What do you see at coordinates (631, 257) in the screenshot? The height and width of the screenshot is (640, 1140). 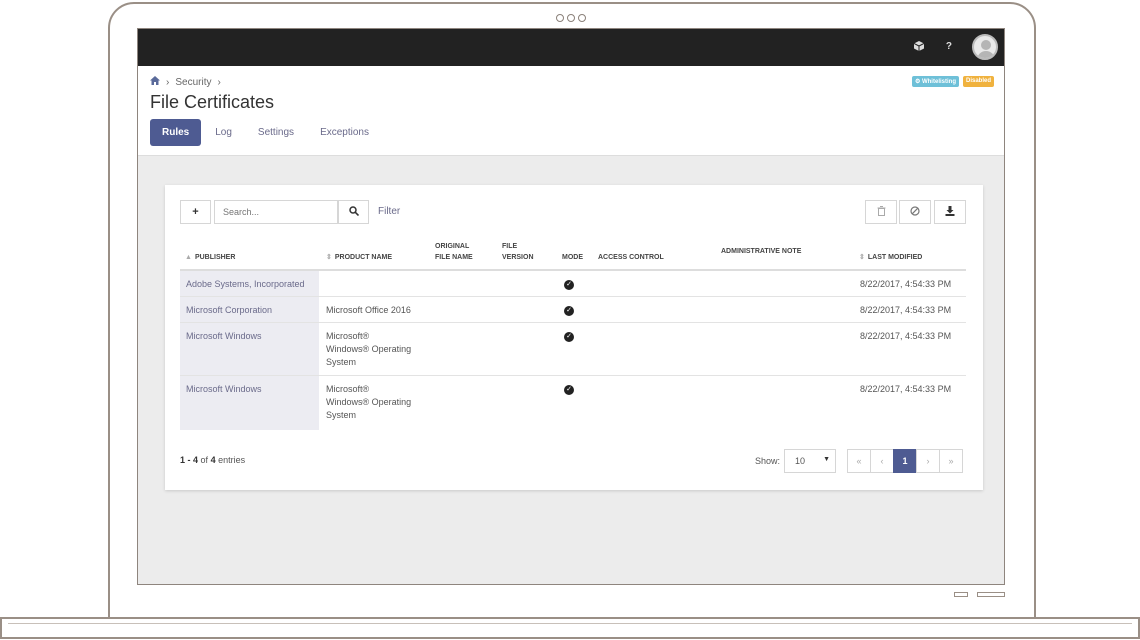 I see `column-header-access-control: ACCESS CONTROL` at bounding box center [631, 257].